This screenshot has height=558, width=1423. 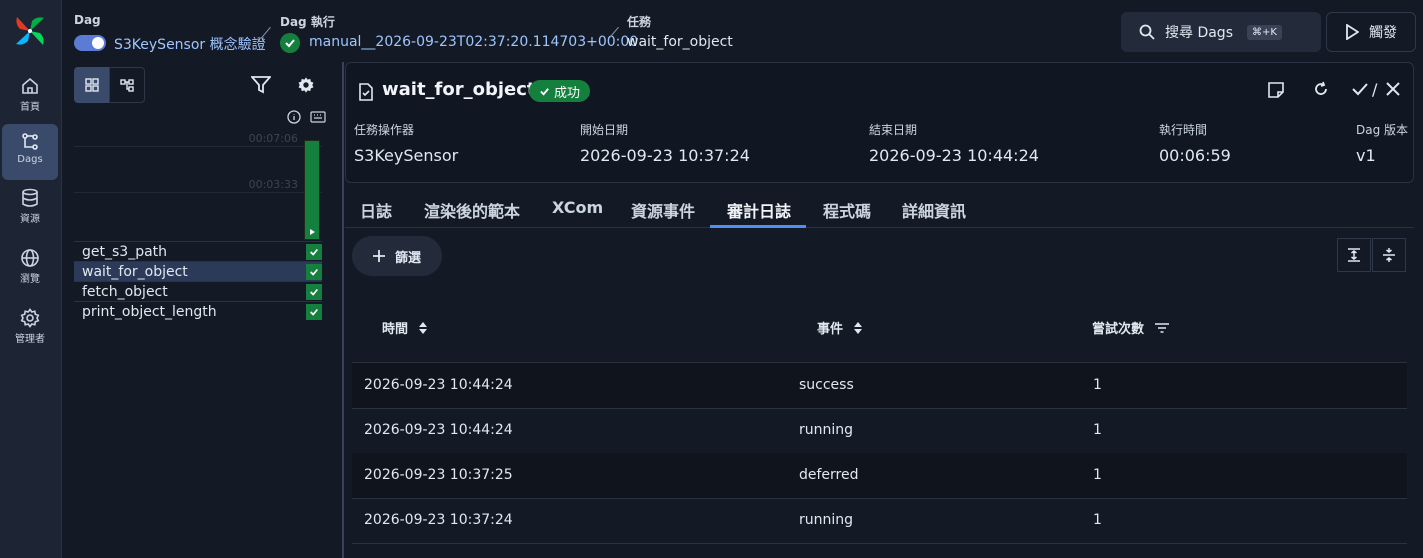 I want to click on table-row: 2026-09-23 10:37:25 deferred 1, so click(x=879, y=475).